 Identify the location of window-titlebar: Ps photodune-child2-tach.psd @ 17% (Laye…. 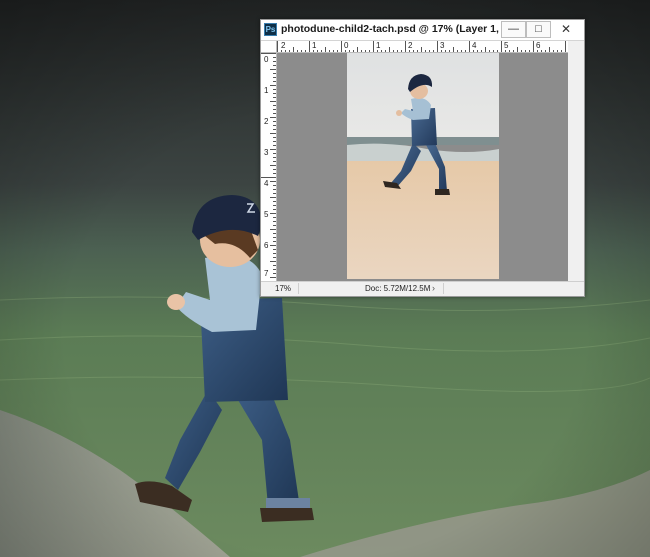
(422, 30).